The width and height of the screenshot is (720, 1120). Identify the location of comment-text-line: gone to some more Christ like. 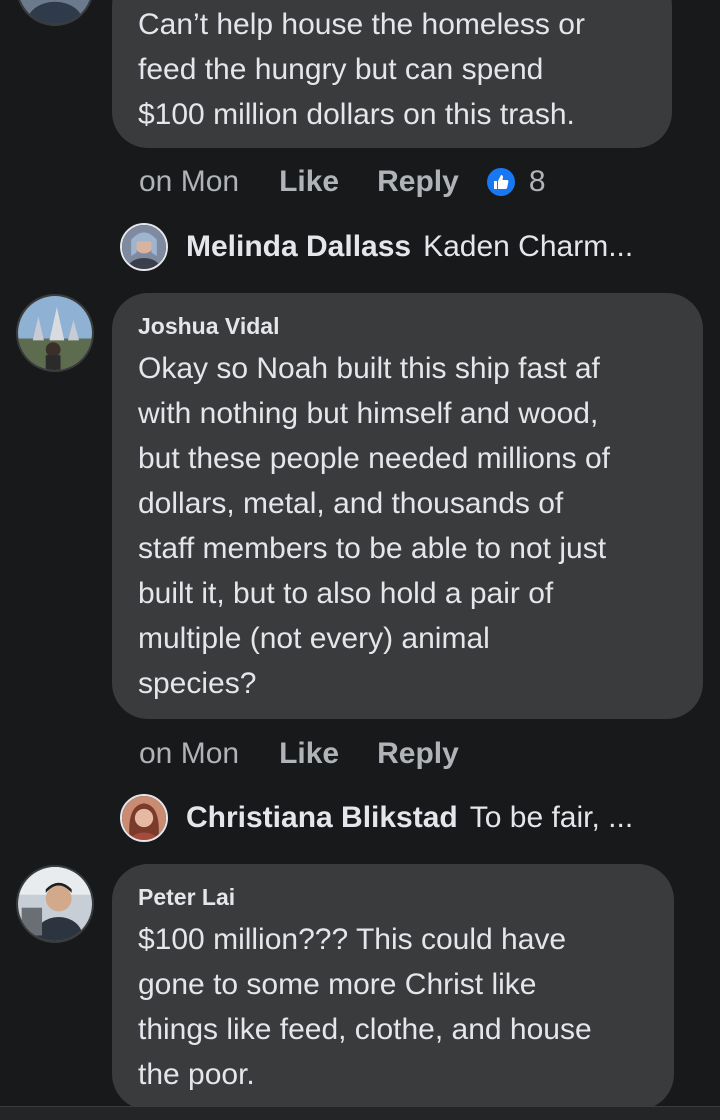
(337, 984).